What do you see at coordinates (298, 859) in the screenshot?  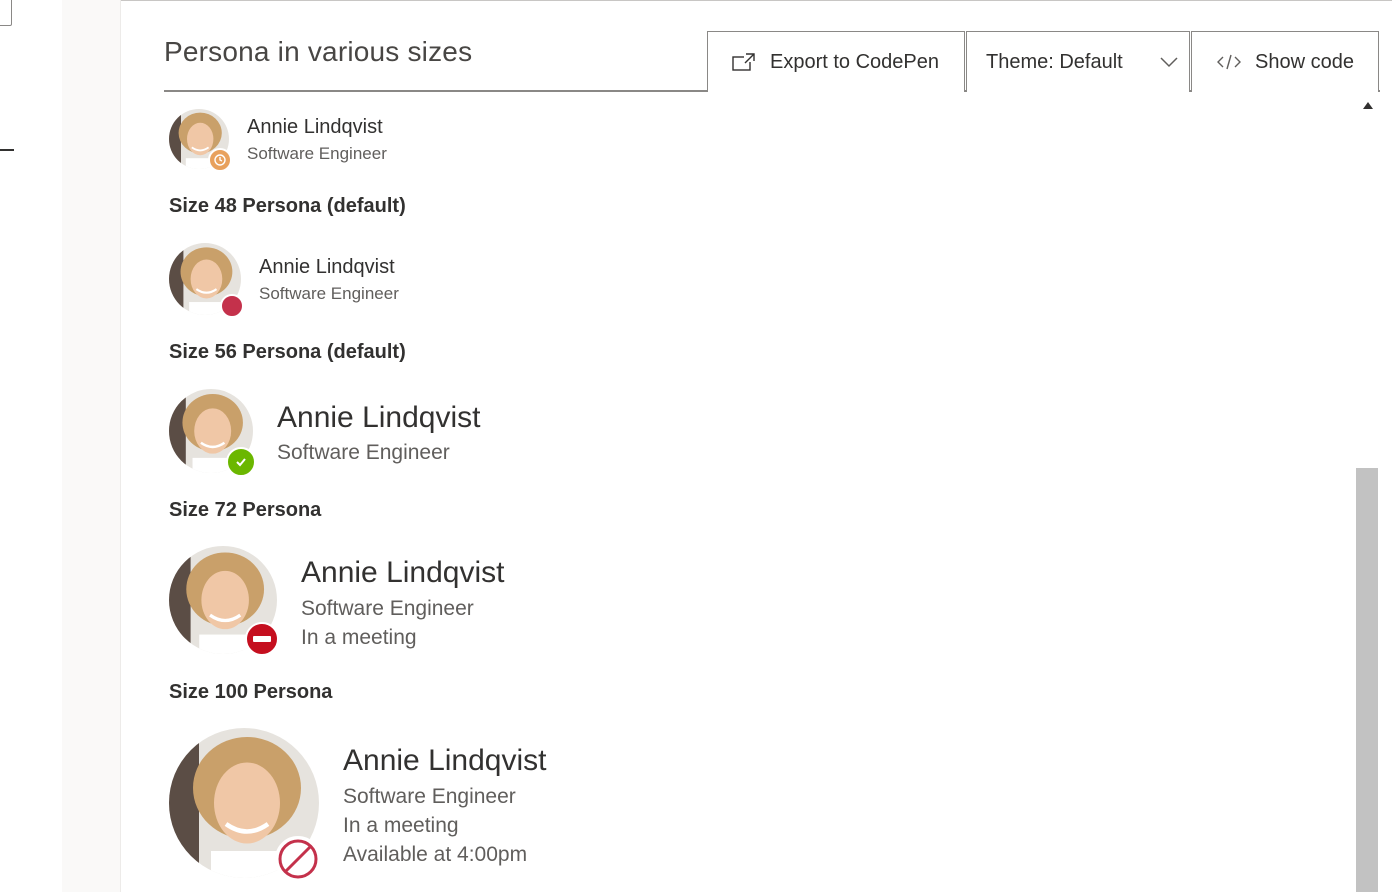 I see `presence-blocked-icon` at bounding box center [298, 859].